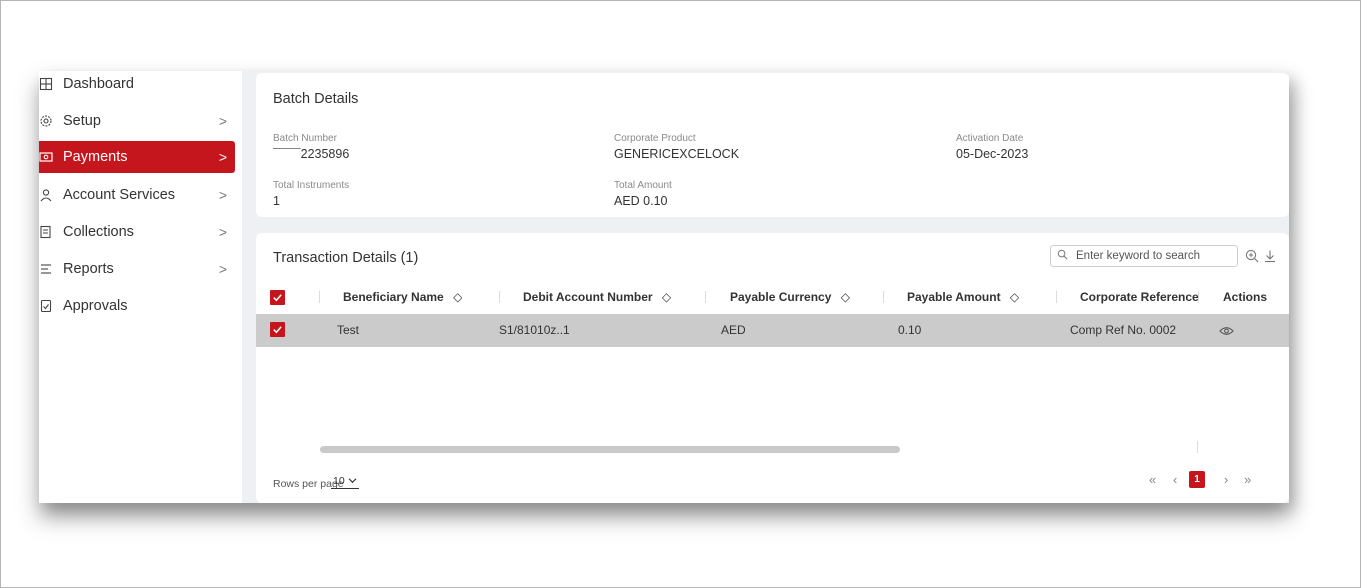 Image resolution: width=1361 pixels, height=588 pixels. Describe the element at coordinates (339, 481) in the screenshot. I see `rows-per-page-value: 10` at that location.